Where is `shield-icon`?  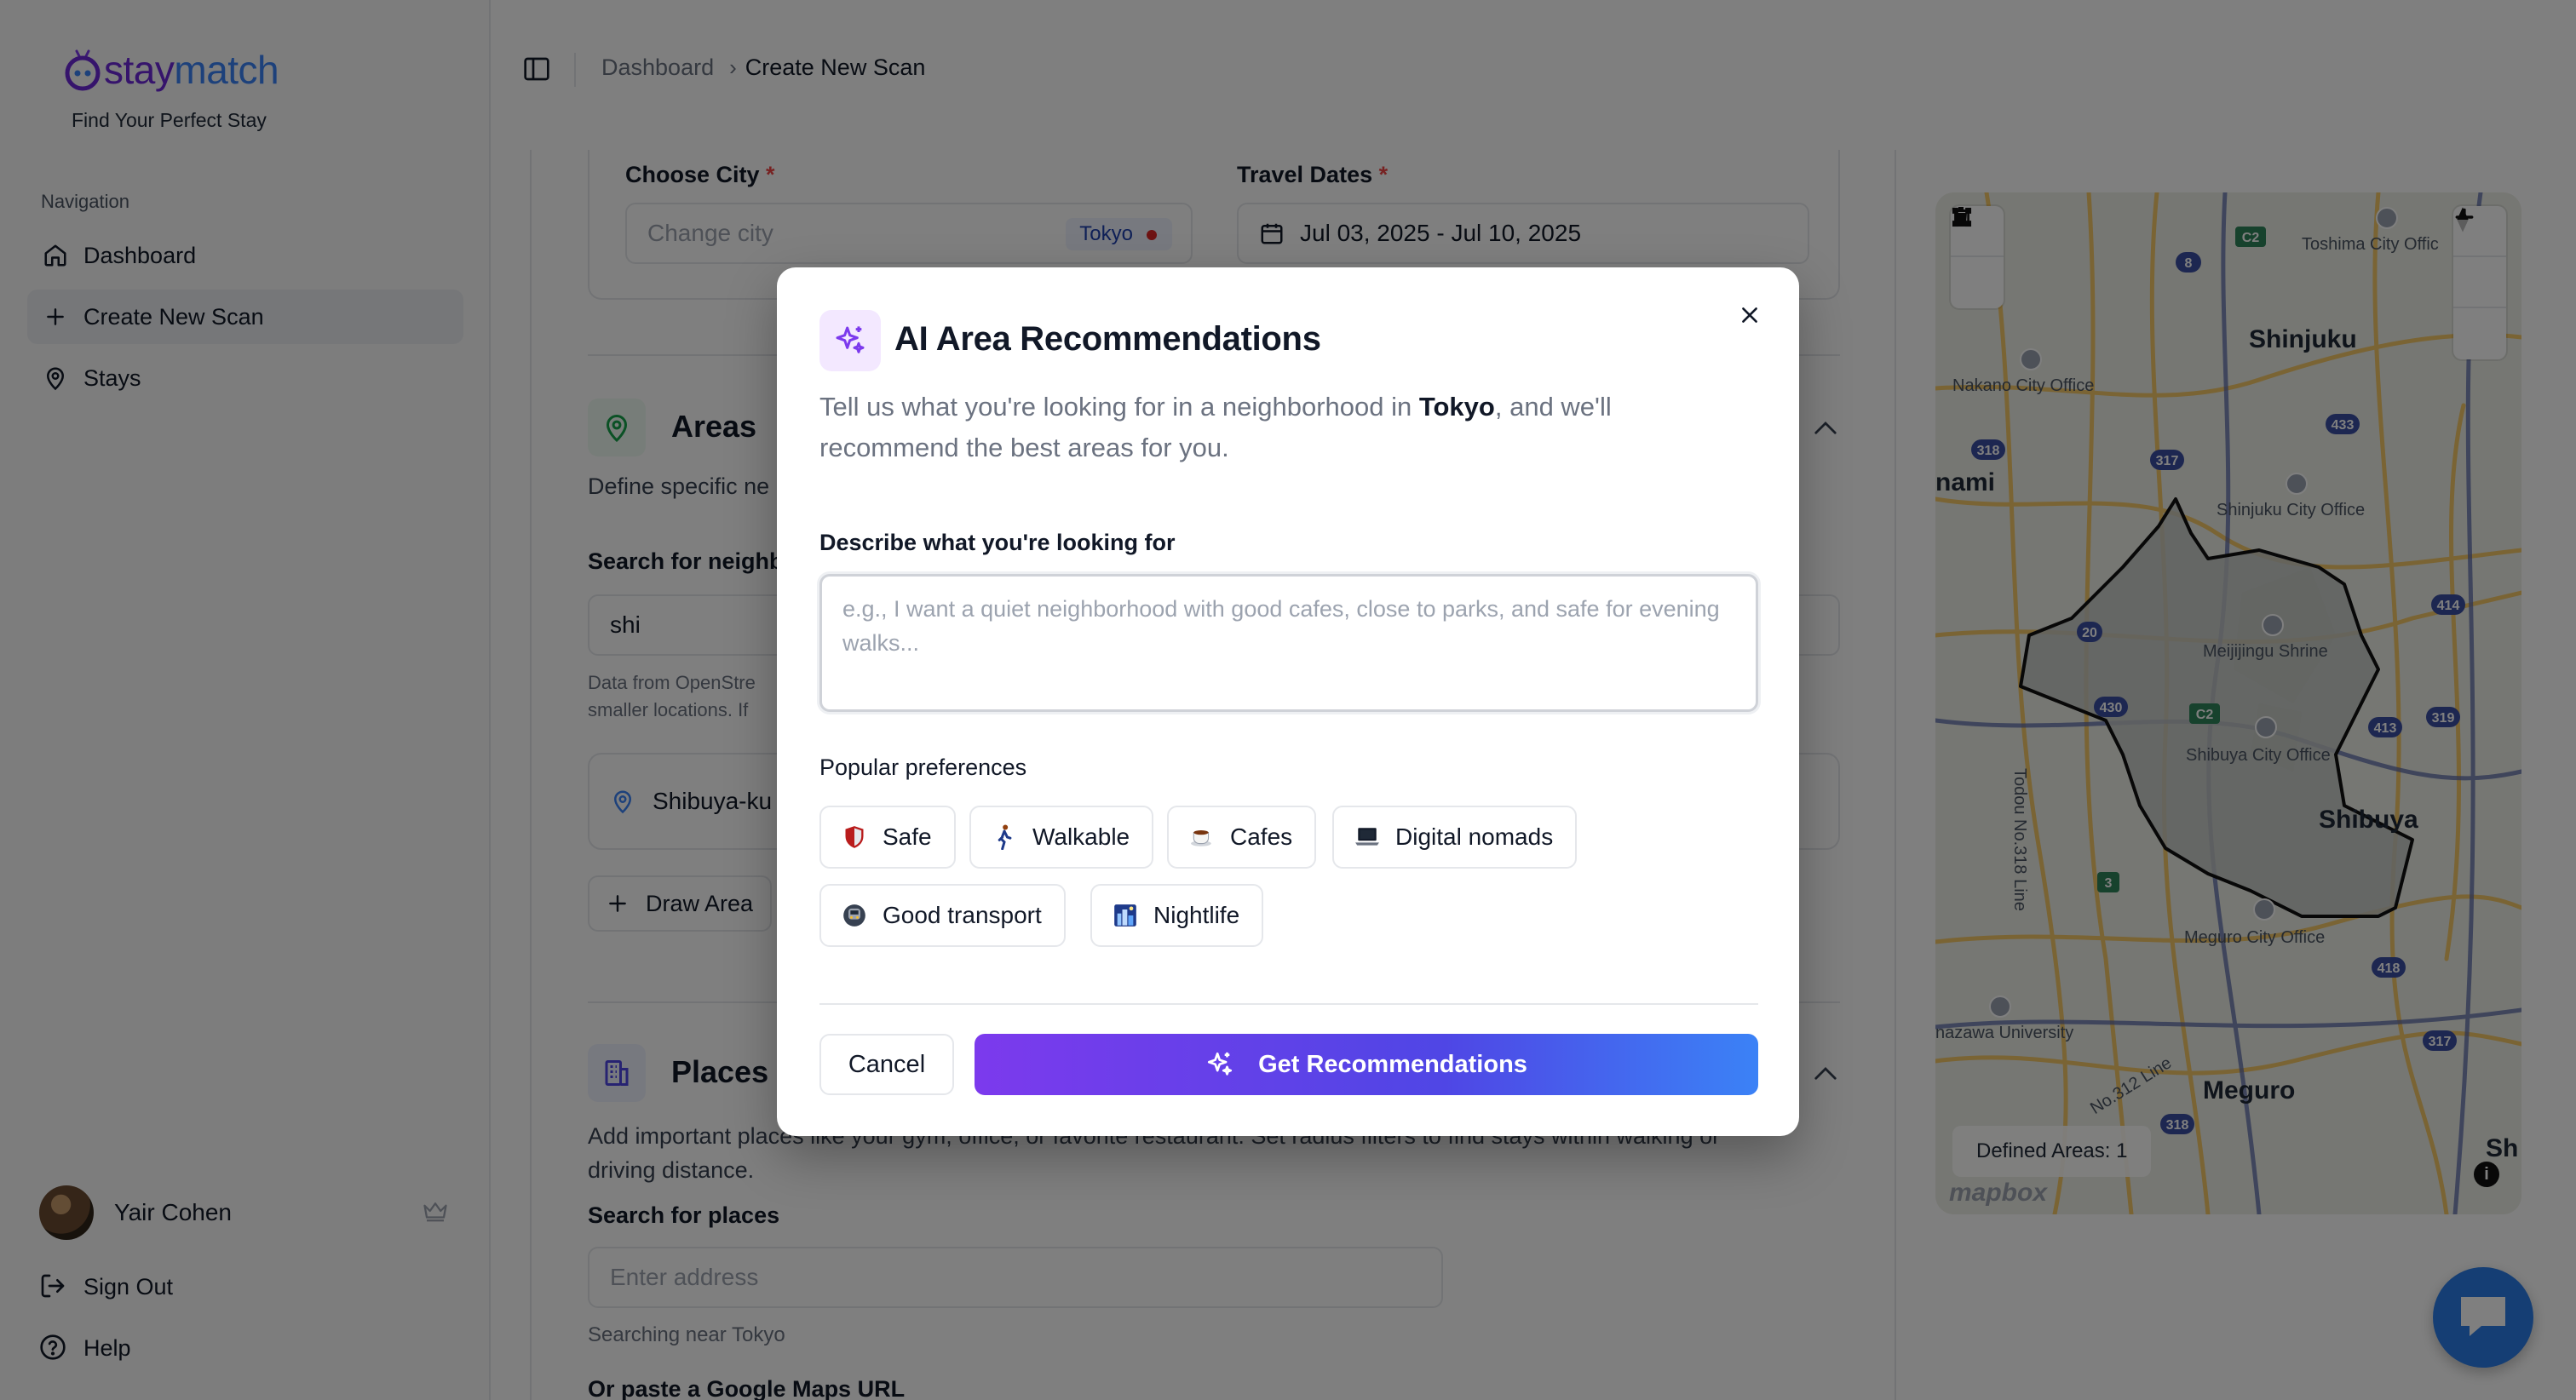 shield-icon is located at coordinates (855, 837).